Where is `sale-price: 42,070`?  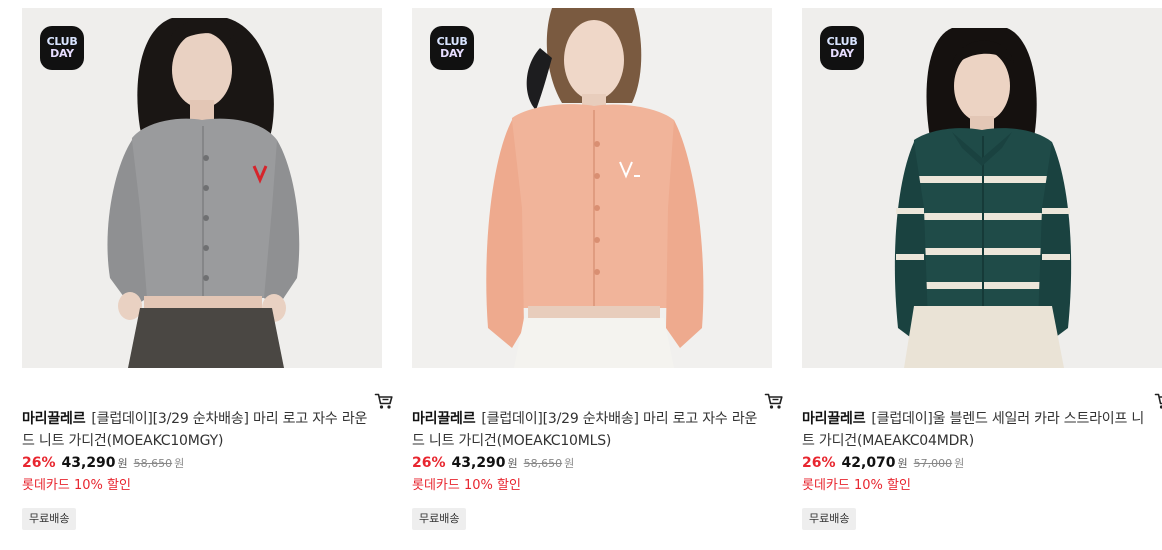
sale-price: 42,070 is located at coordinates (868, 463).